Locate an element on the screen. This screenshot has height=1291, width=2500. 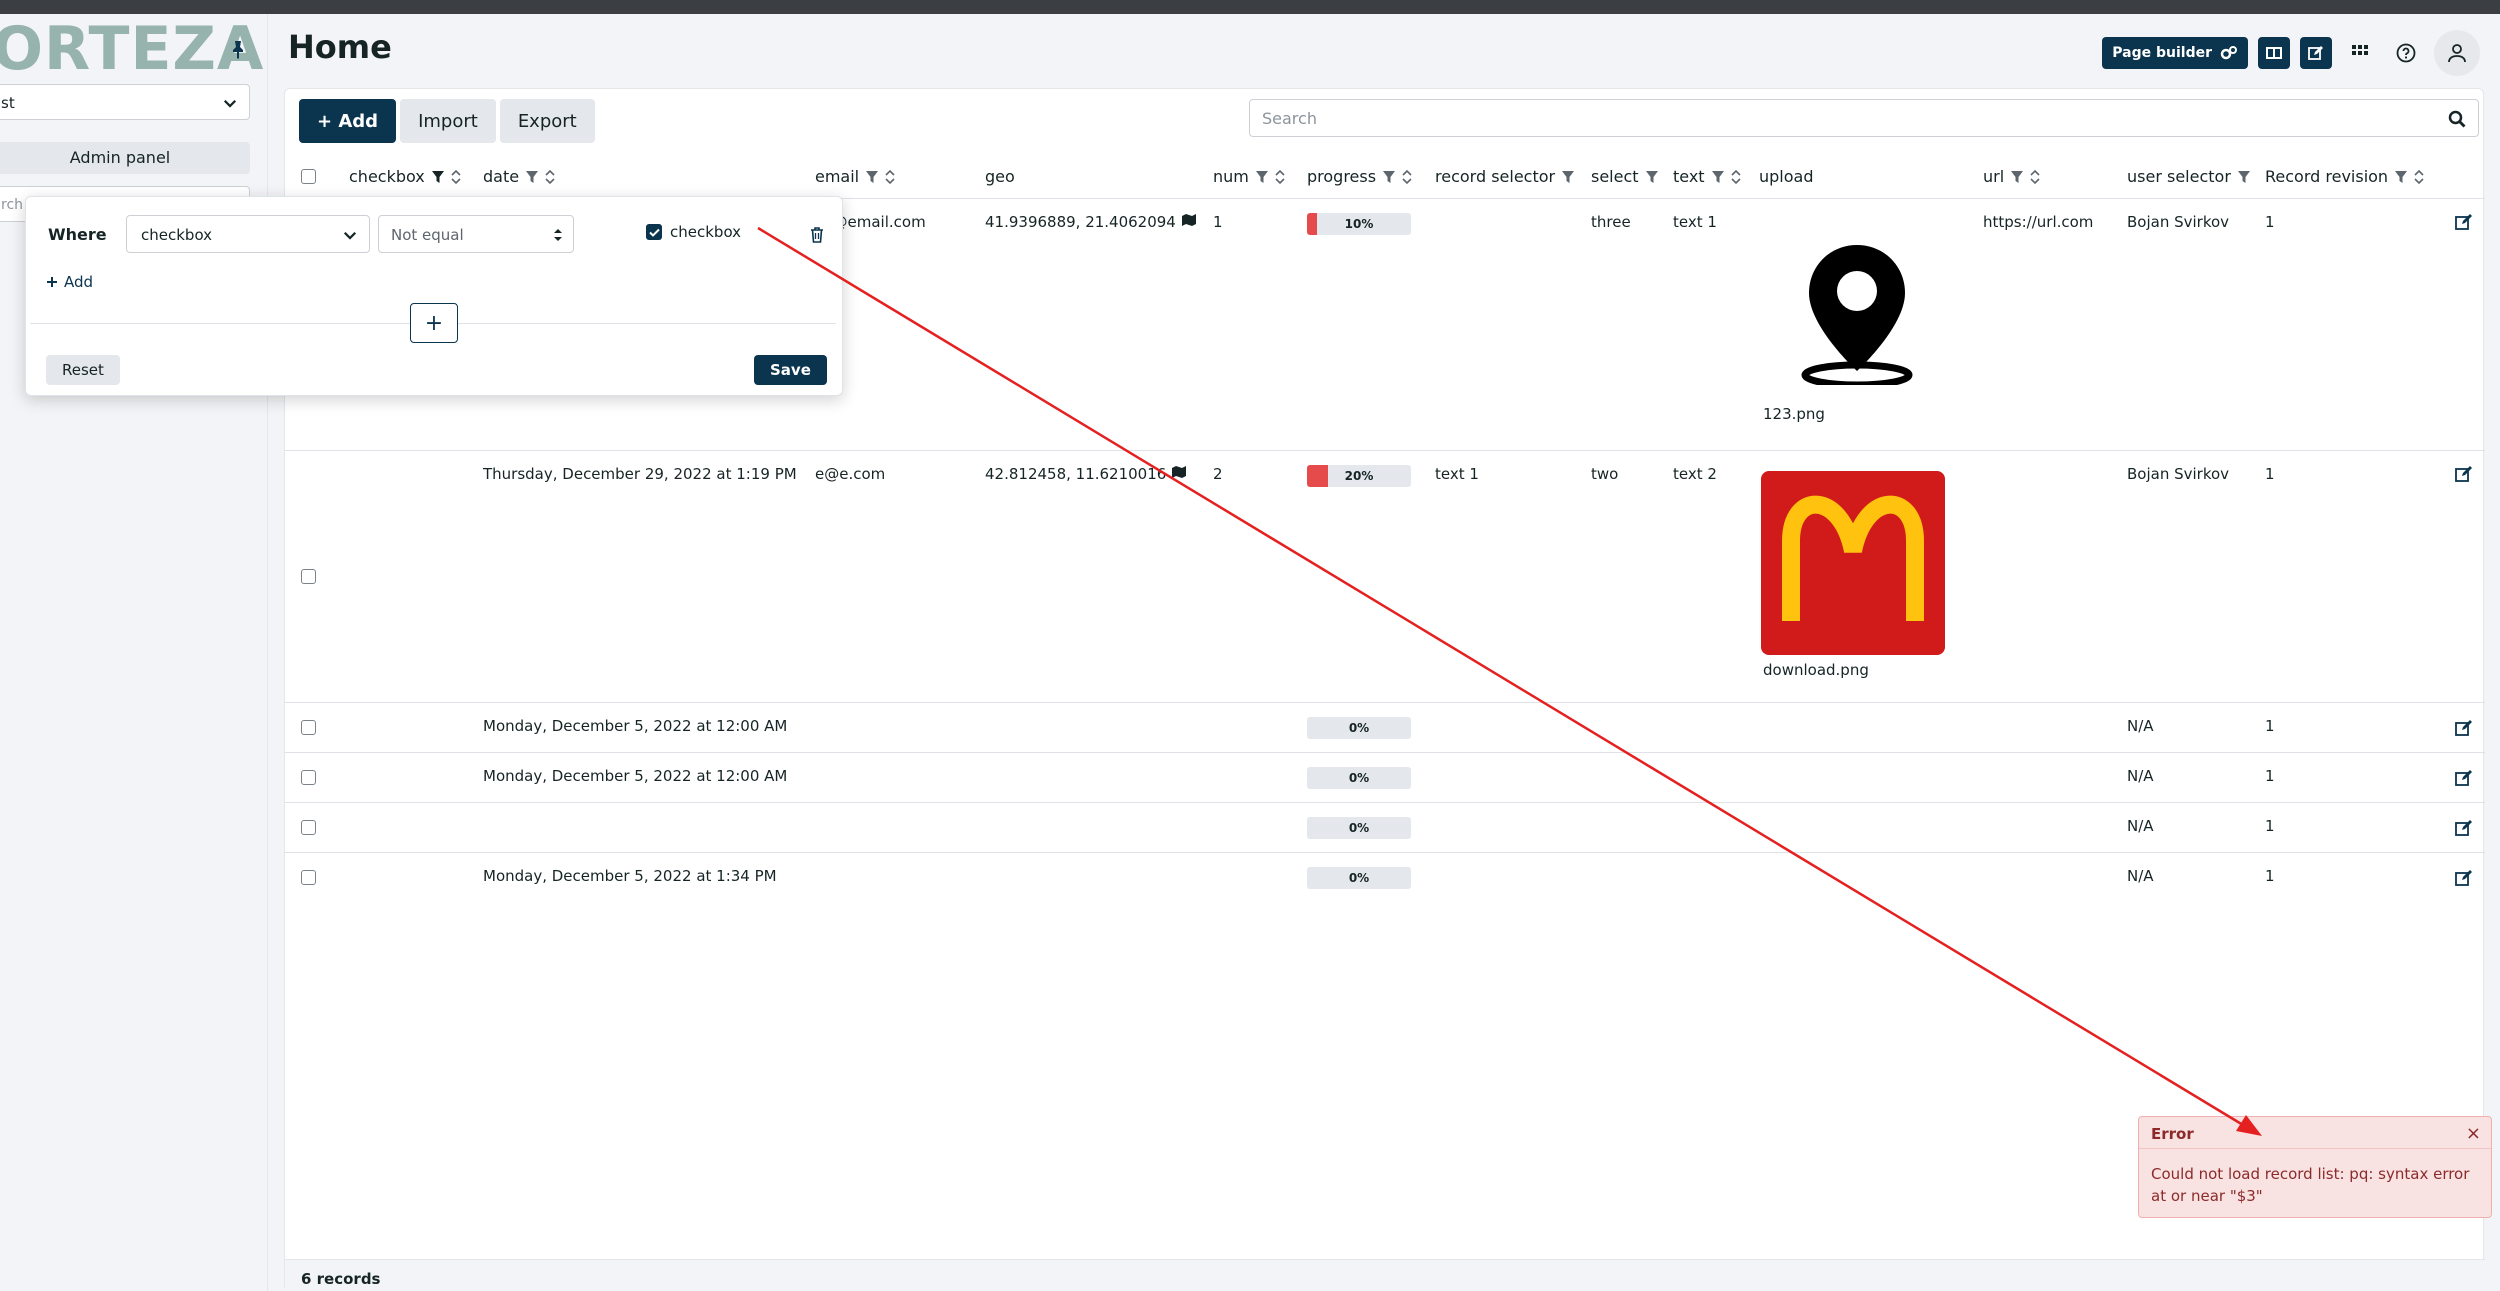
pin-icon is located at coordinates (238, 50).